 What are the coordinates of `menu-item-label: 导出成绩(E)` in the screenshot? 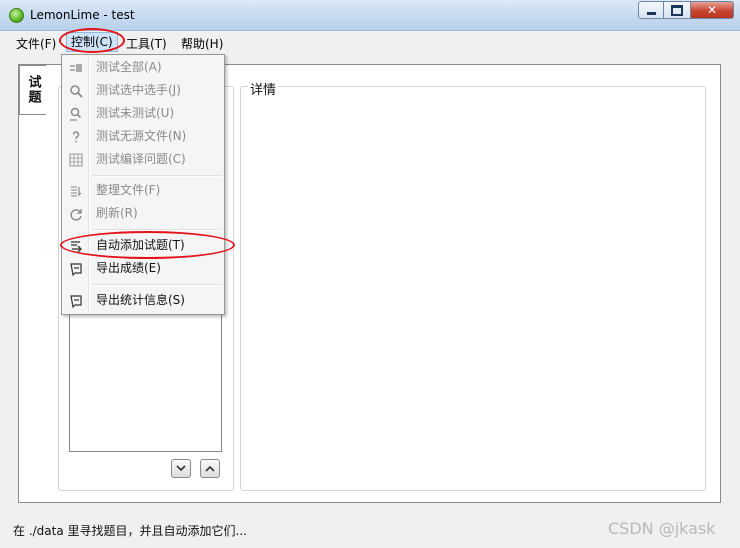 It's located at (128, 268).